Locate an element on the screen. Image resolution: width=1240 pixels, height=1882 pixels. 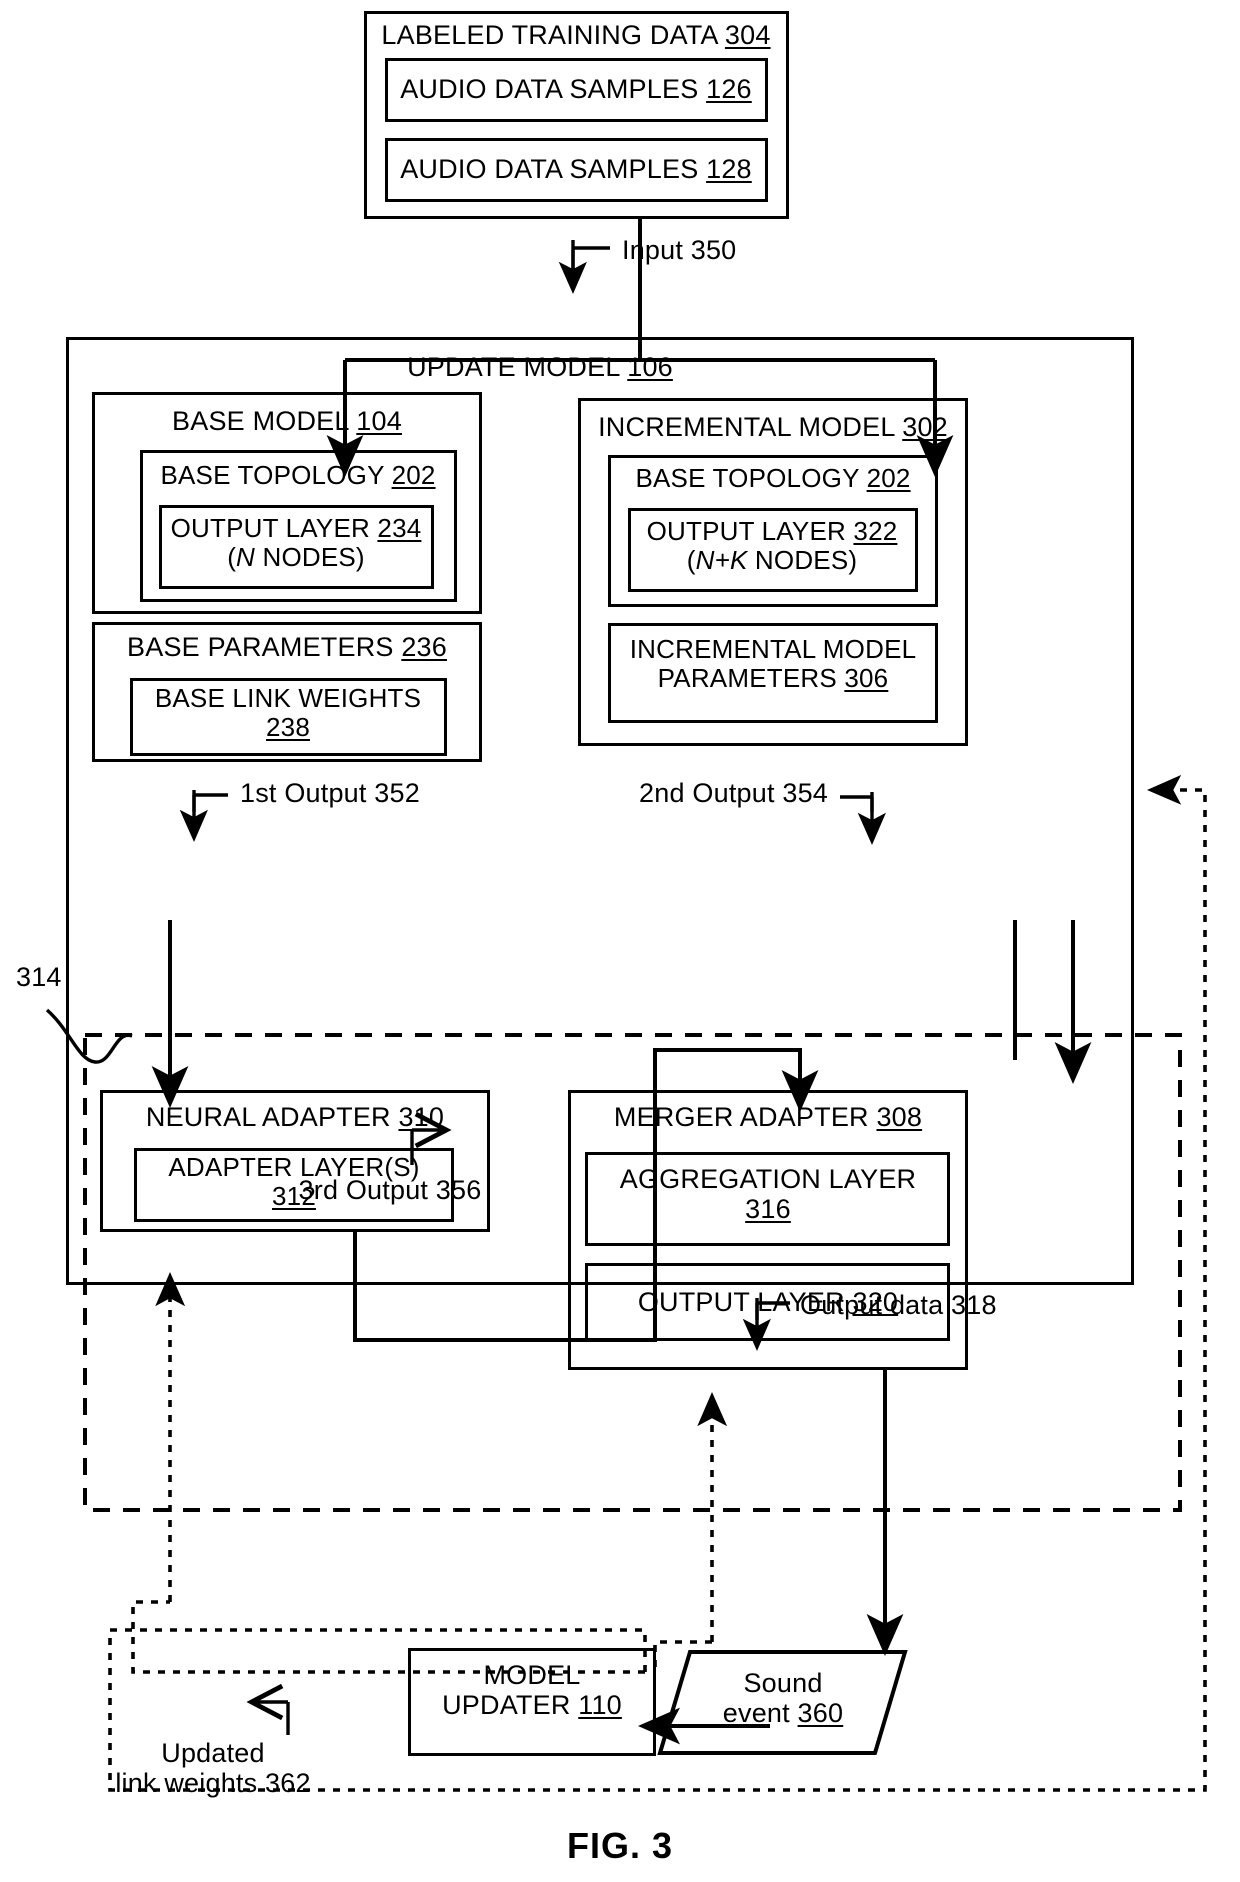
neural-adapter-title-text: NEURAL ADAPTER is located at coordinates (268, 1117).